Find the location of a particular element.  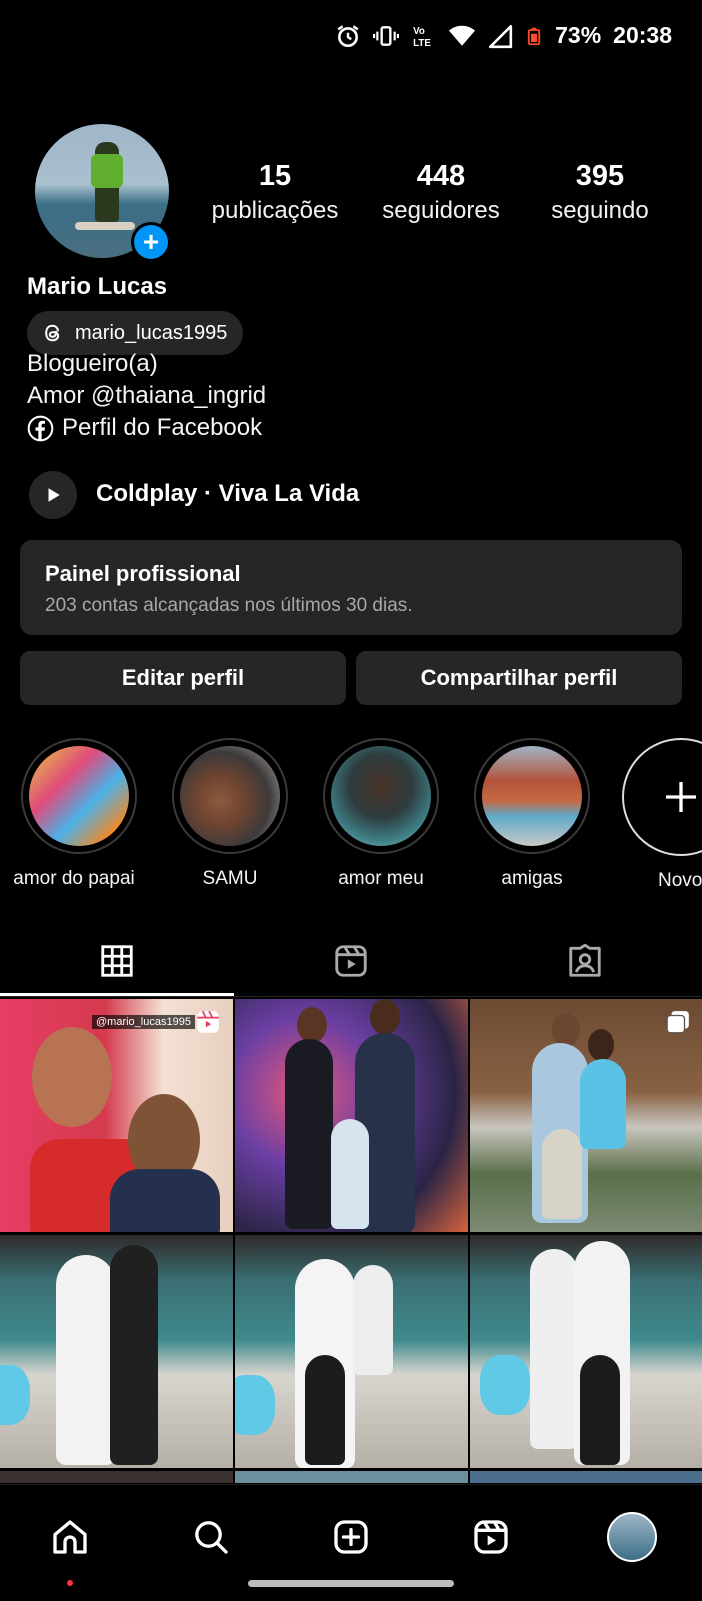

wifi-icon is located at coordinates (462, 35).